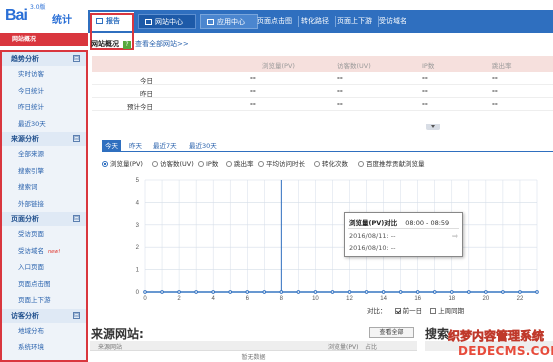  I want to click on stats-row-forecast: 预计今日 -- -- -- --, so click(322, 104).